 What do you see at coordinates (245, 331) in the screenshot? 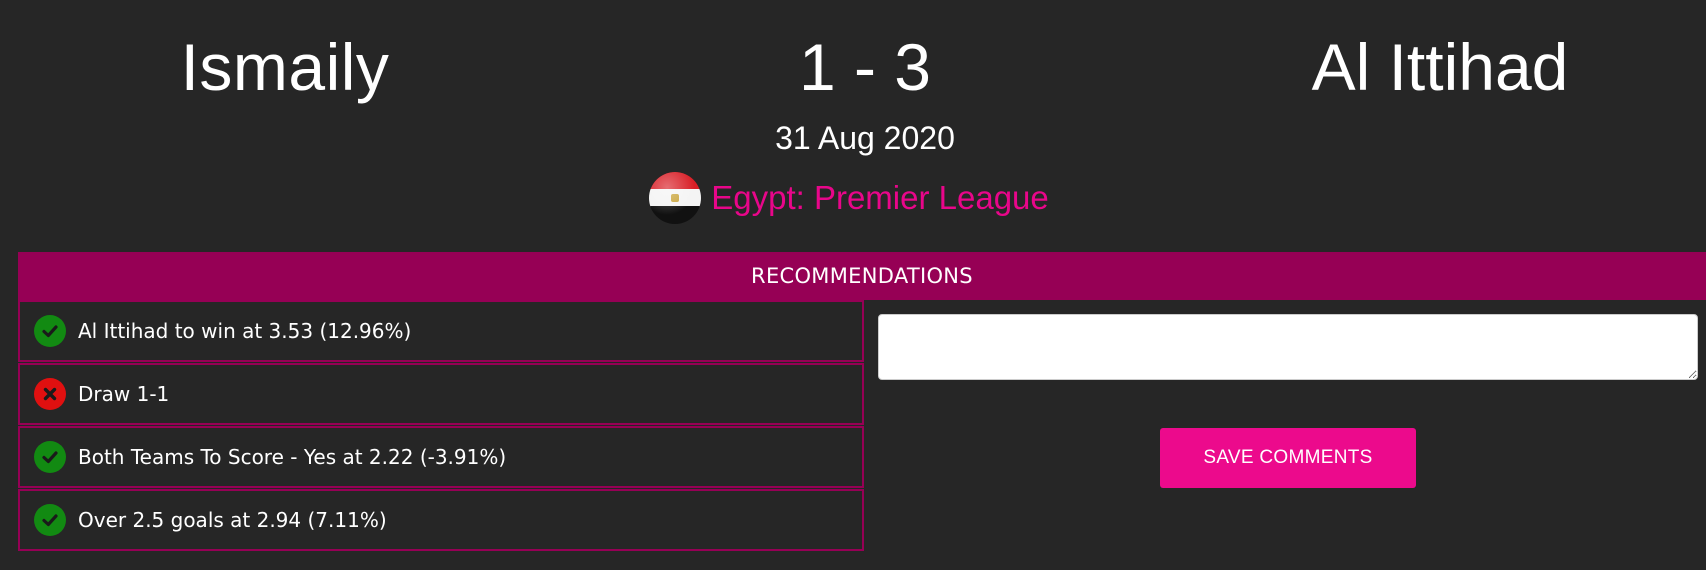
I see `recommendation-text: Al Ittihad to win at 3.53 (12.96%)` at bounding box center [245, 331].